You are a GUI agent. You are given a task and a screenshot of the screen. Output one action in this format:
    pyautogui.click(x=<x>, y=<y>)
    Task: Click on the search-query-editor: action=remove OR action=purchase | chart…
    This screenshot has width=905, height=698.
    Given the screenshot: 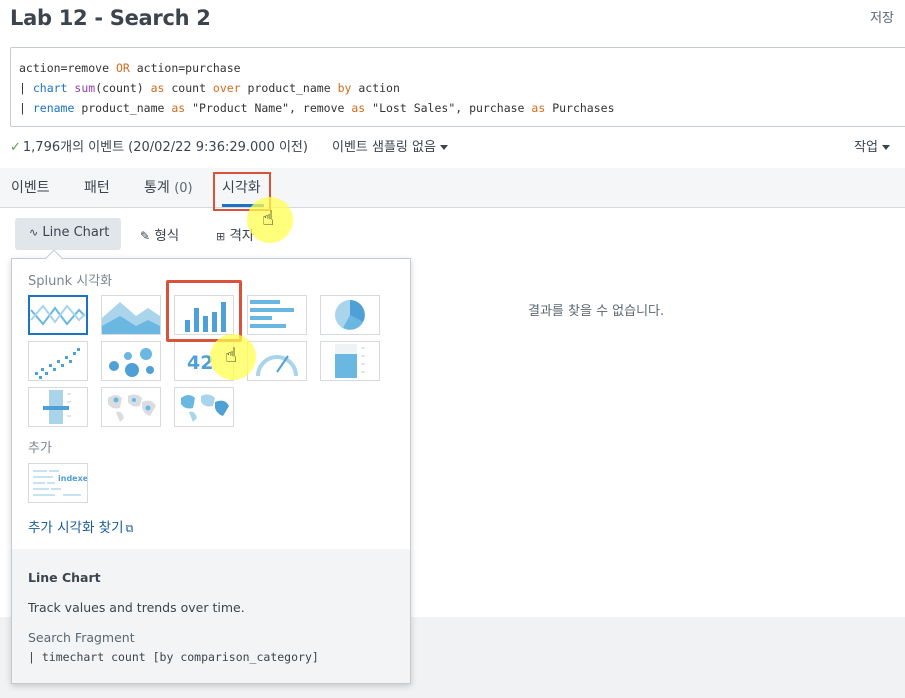 What is the action you would take?
    pyautogui.click(x=457, y=87)
    